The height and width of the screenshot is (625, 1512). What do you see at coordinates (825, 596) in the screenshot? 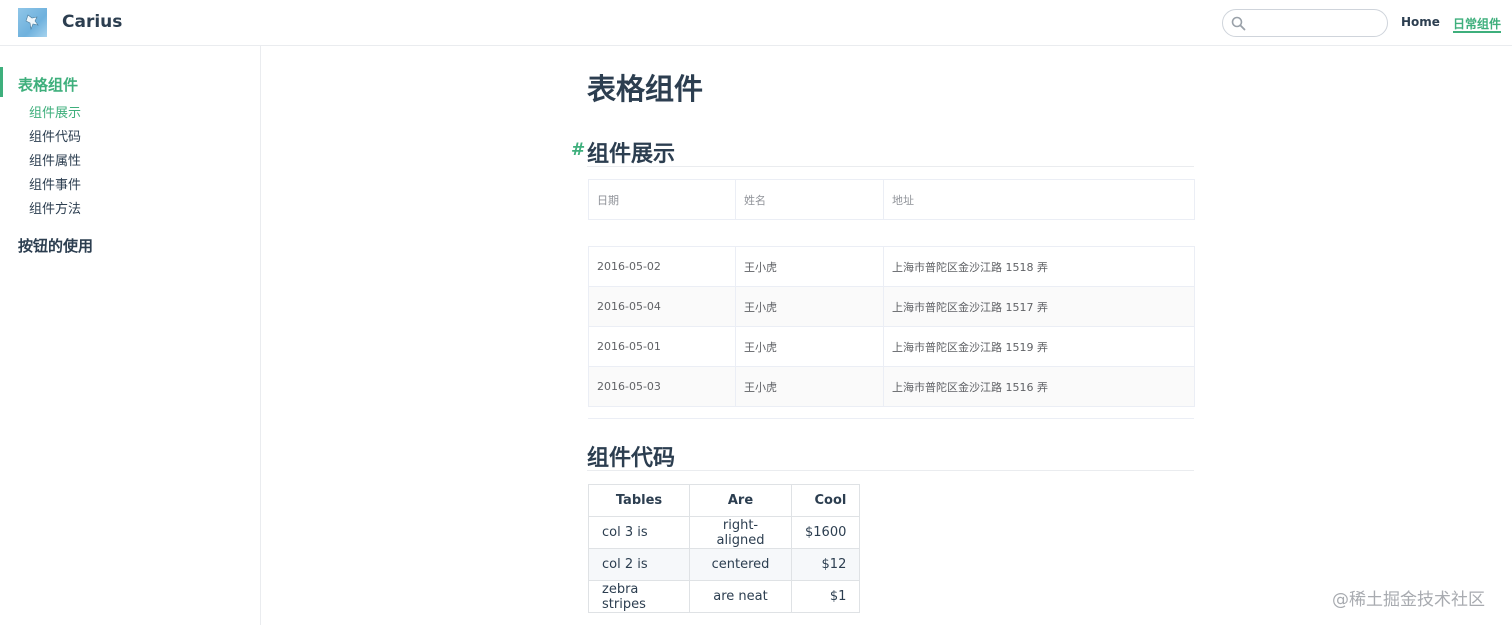
I see `table-cell: $1` at bounding box center [825, 596].